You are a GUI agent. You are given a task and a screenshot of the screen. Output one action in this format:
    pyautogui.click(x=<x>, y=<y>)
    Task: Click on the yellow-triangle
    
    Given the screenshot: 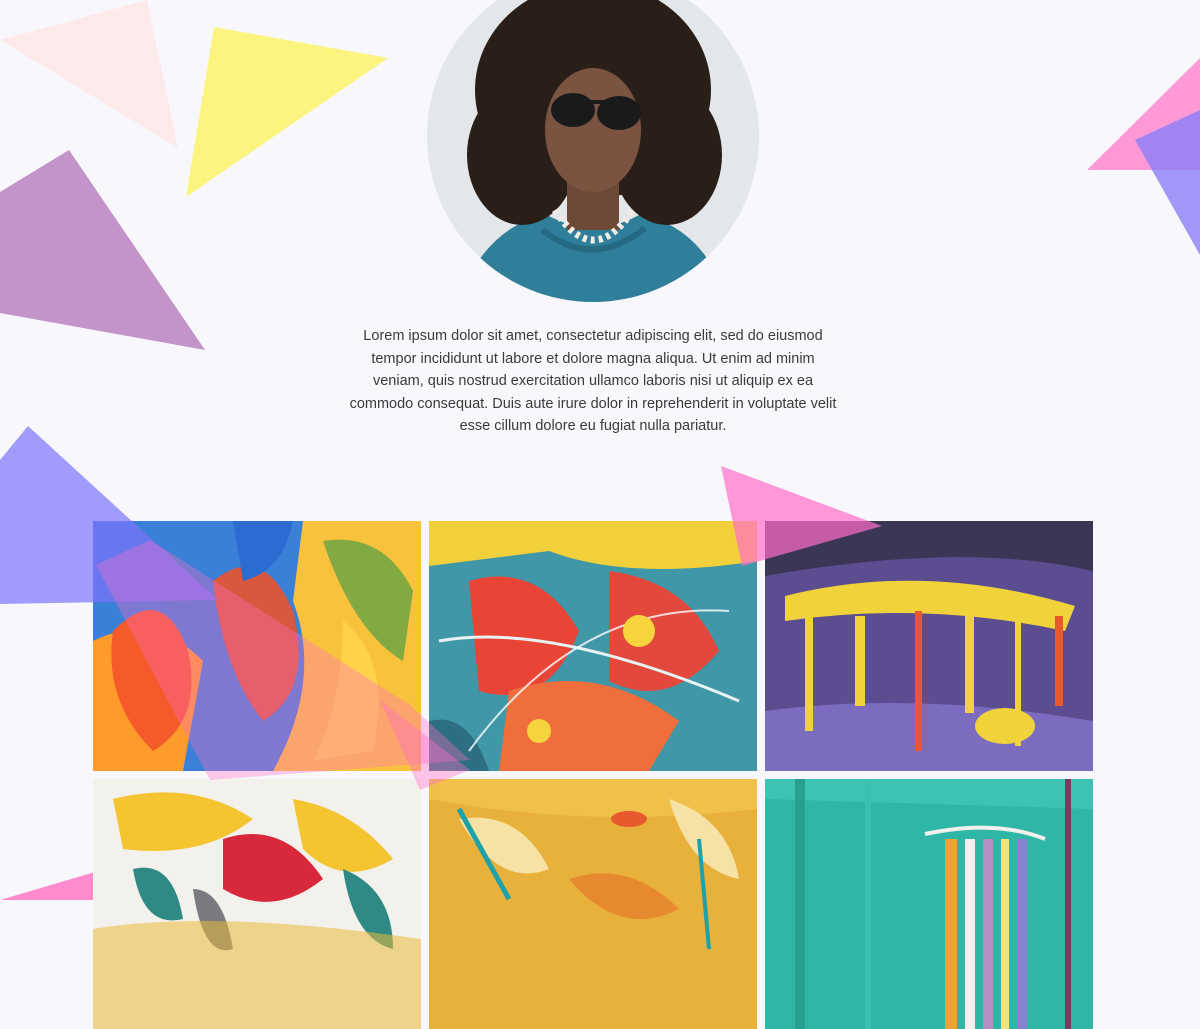 What is the action you would take?
    pyautogui.click(x=287, y=112)
    